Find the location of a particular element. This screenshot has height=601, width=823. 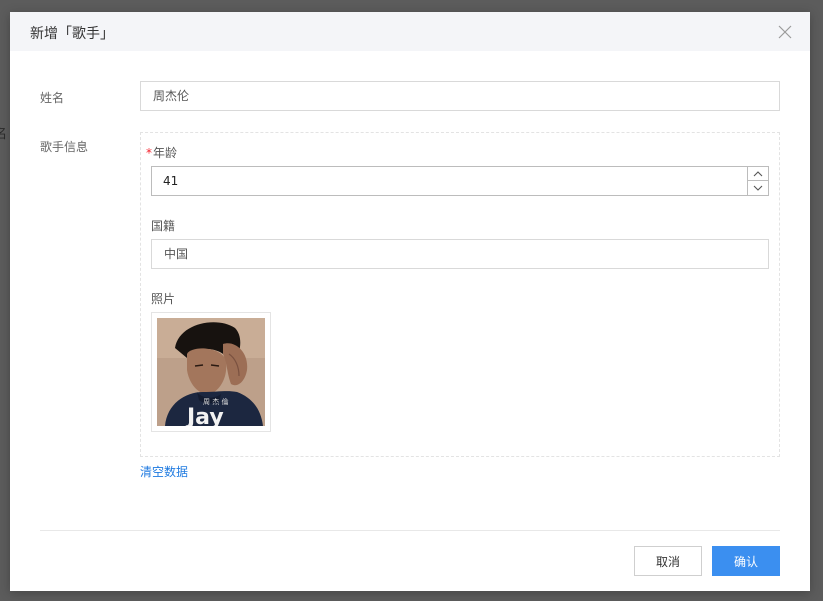

dialog-header: 新增「歌手」 is located at coordinates (410, 31).